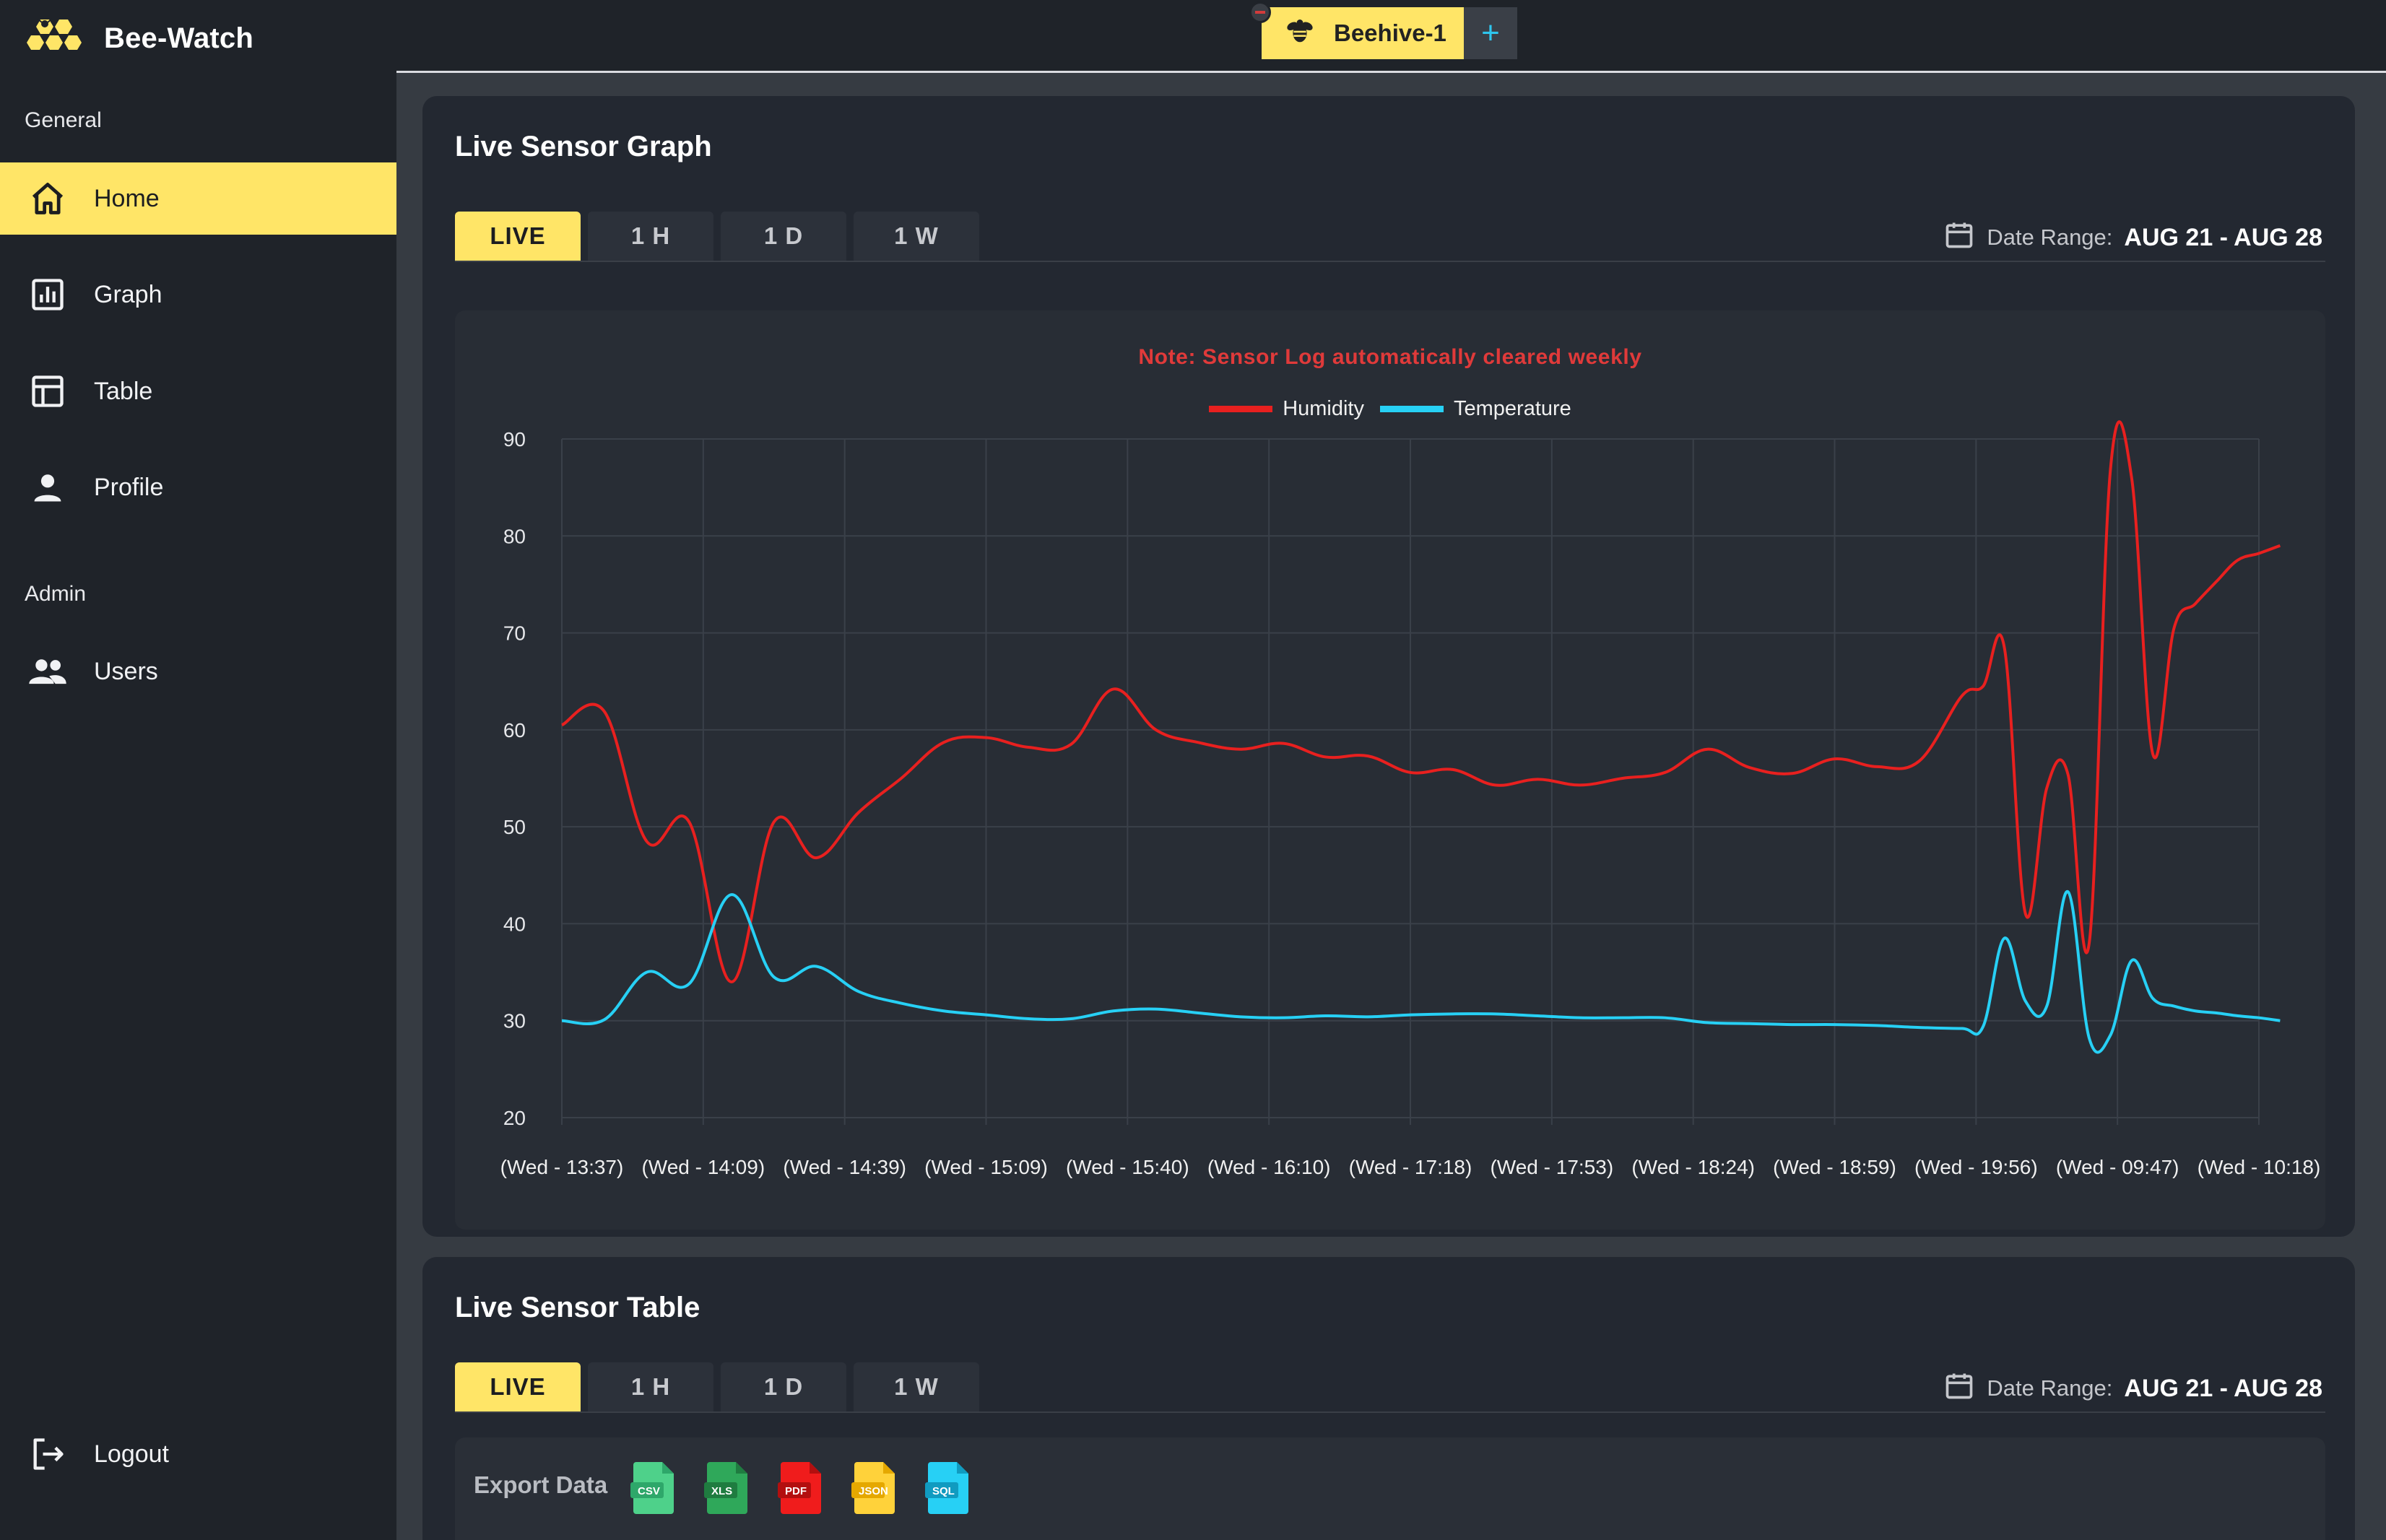 The image size is (2386, 1540). Describe the element at coordinates (515, 1118) in the screenshot. I see `y-tick-label: 20` at that location.